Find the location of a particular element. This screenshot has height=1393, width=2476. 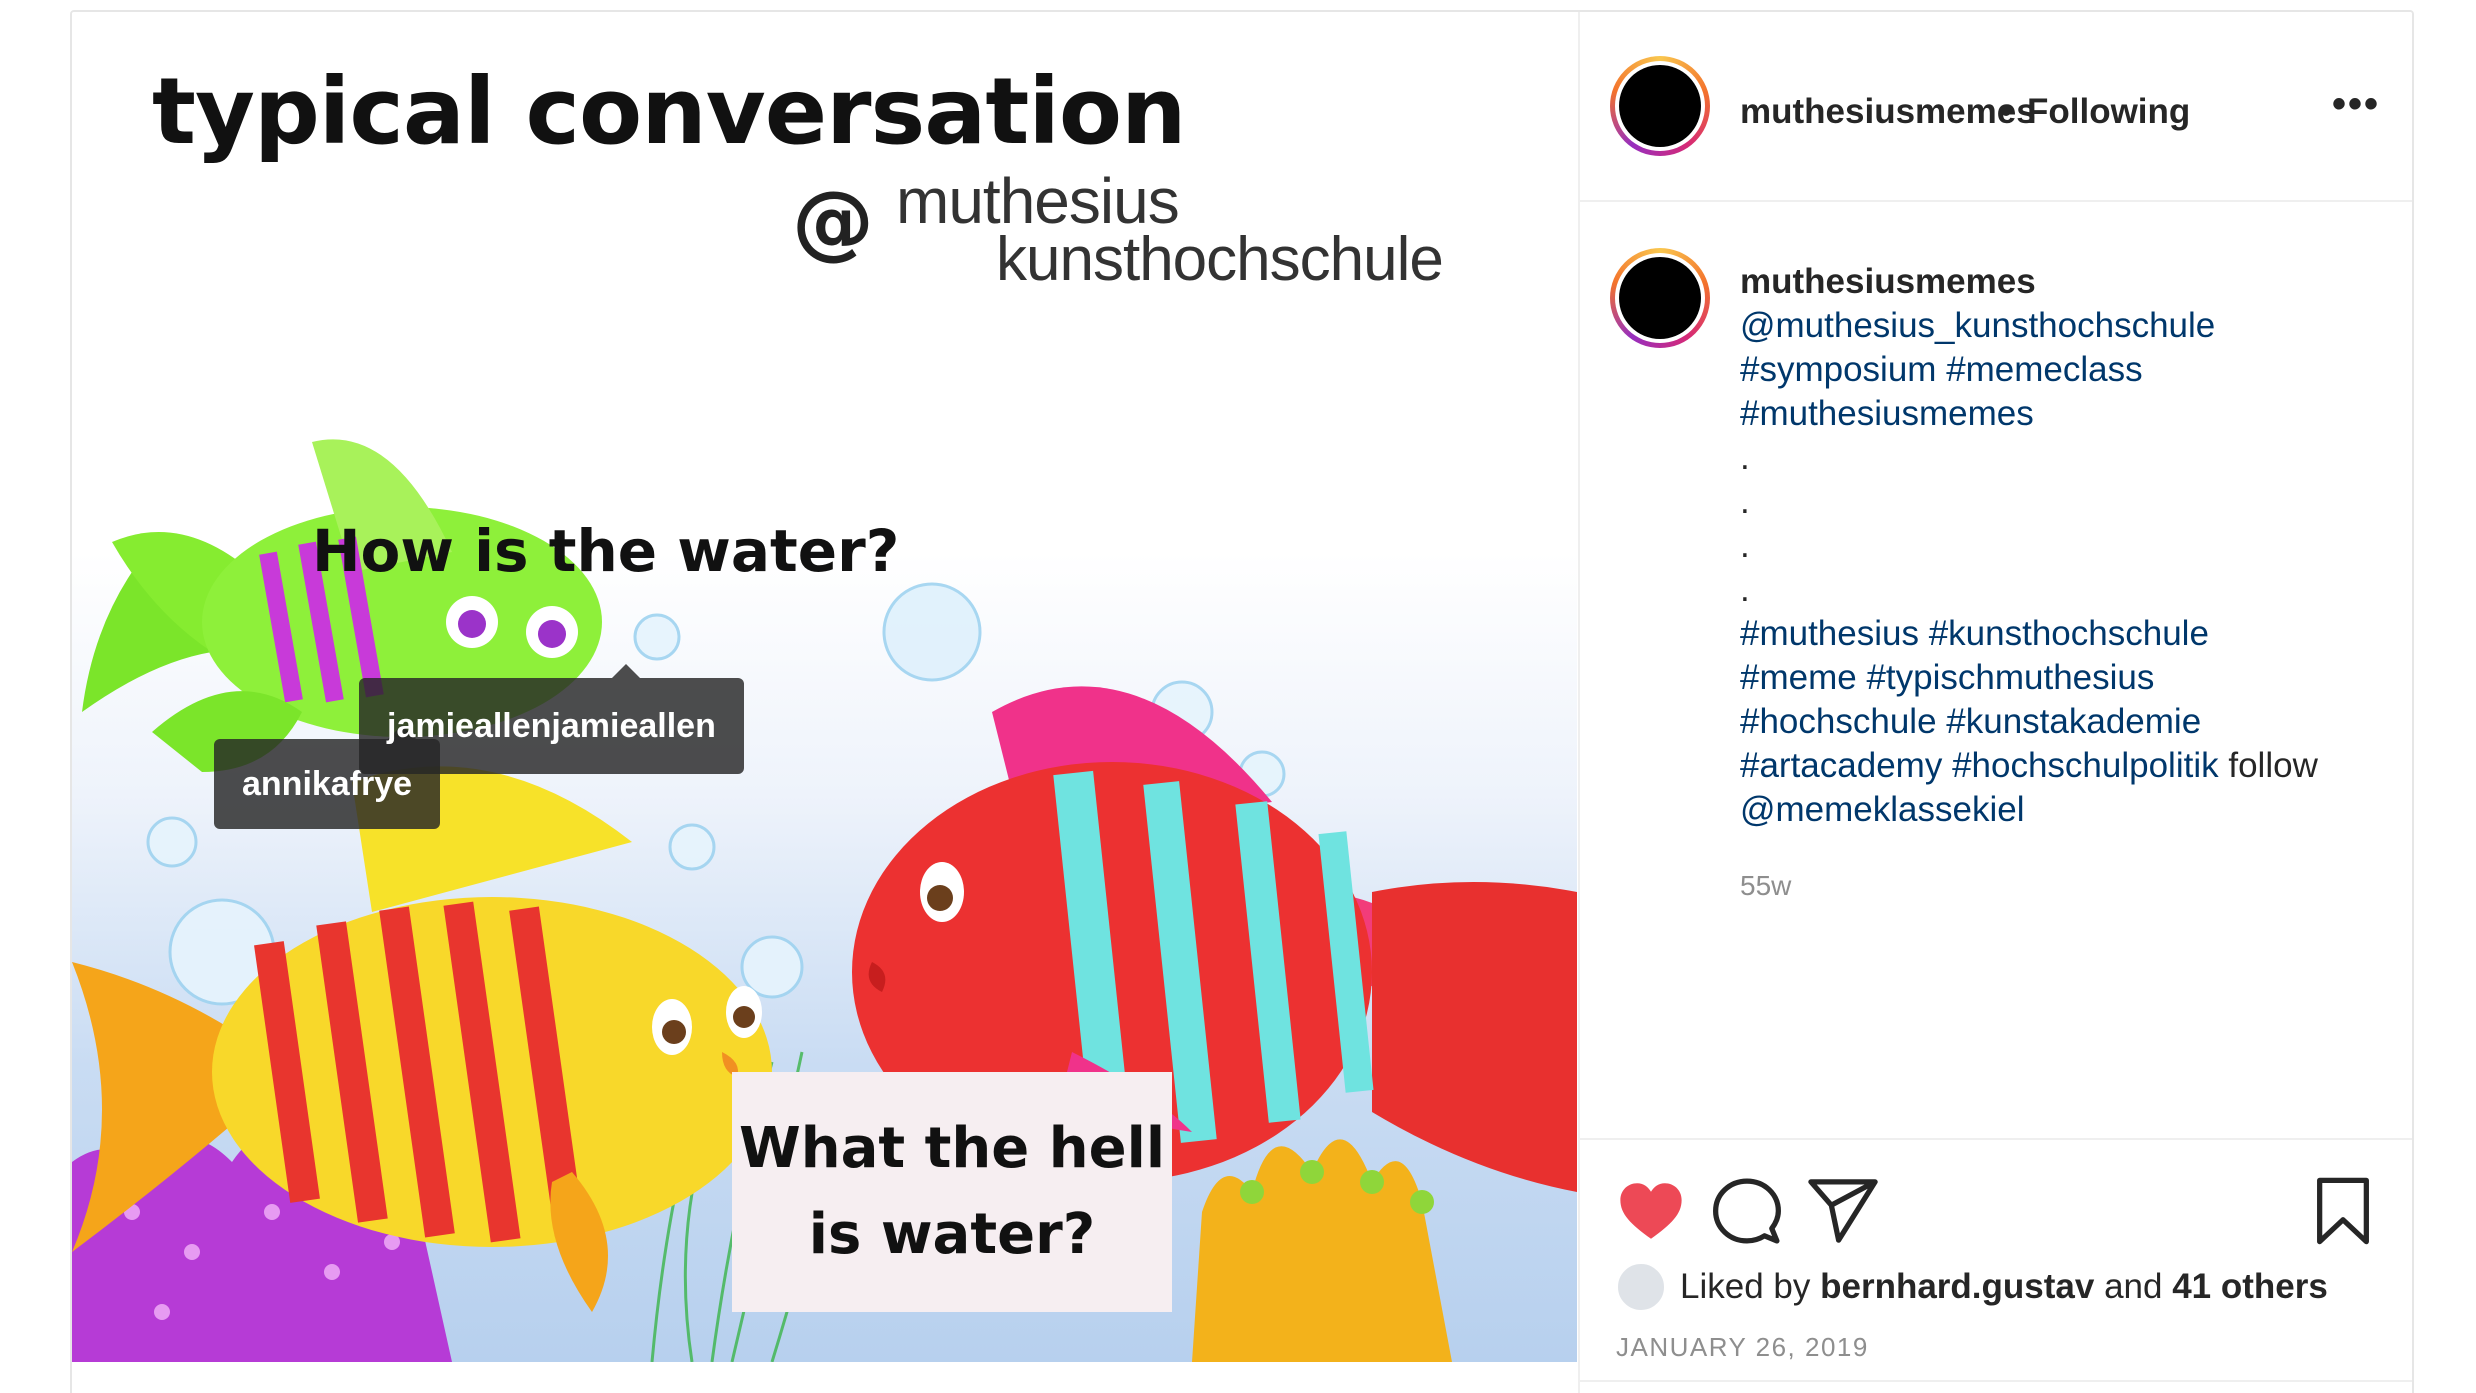

hashtag-link: #hochschule is located at coordinates (1838, 721).